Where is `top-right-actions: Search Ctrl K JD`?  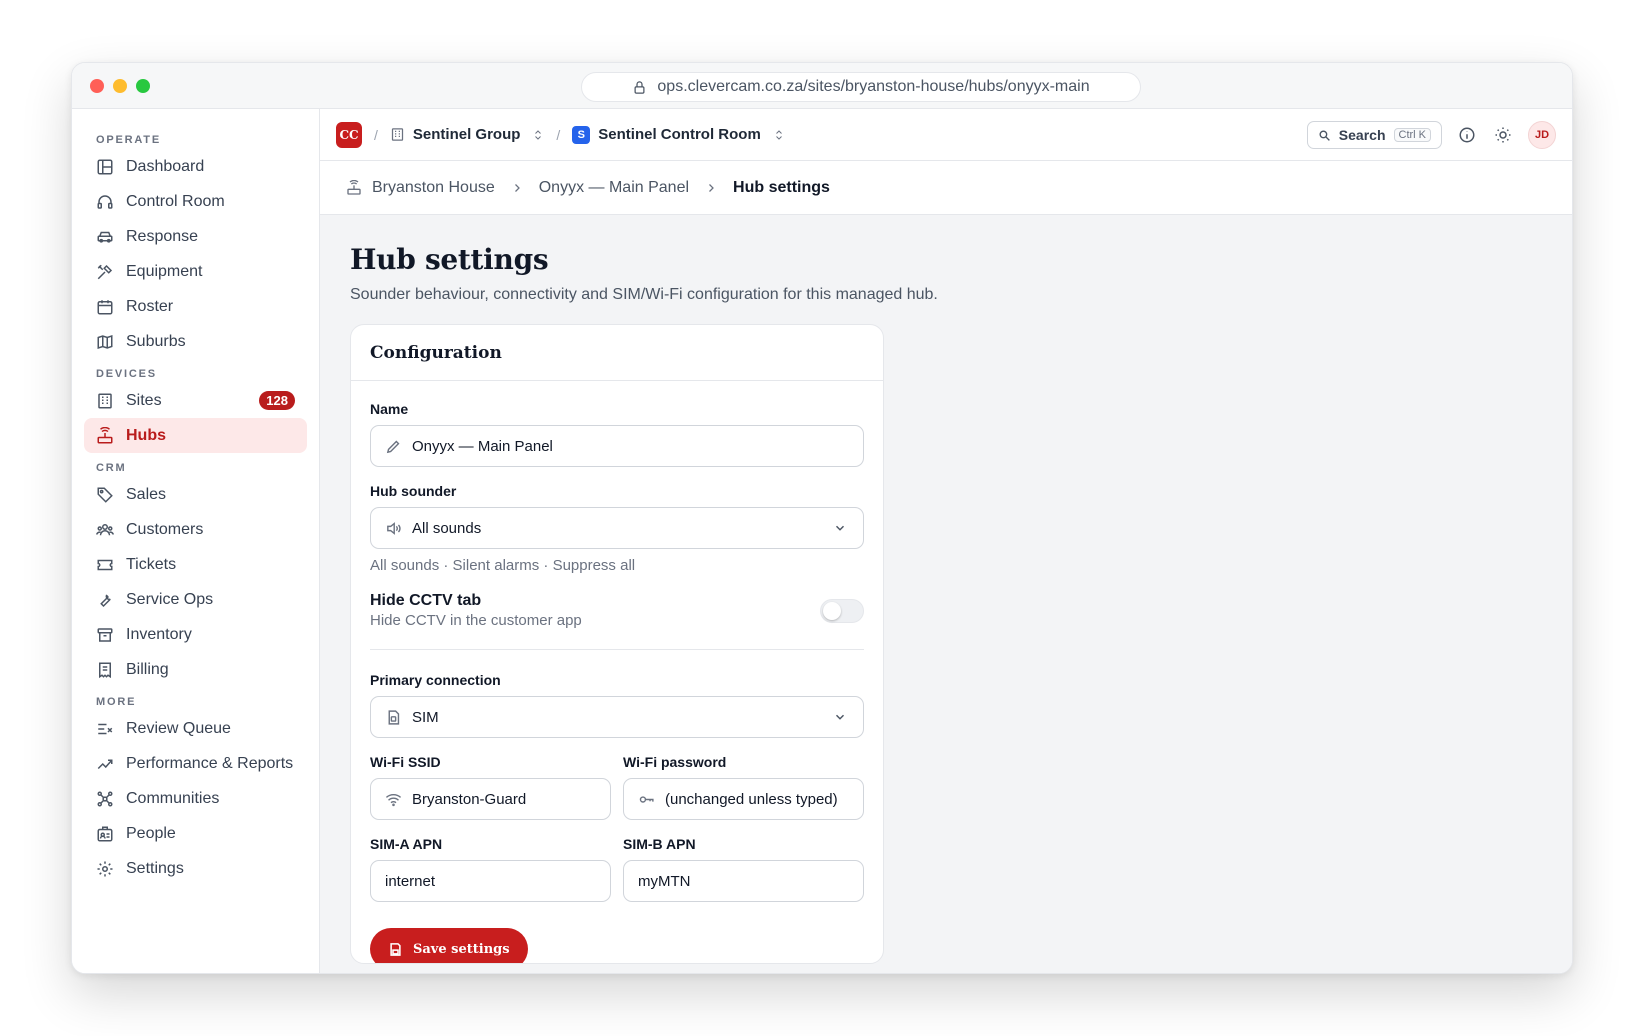
top-right-actions: Search Ctrl K JD is located at coordinates (1431, 135).